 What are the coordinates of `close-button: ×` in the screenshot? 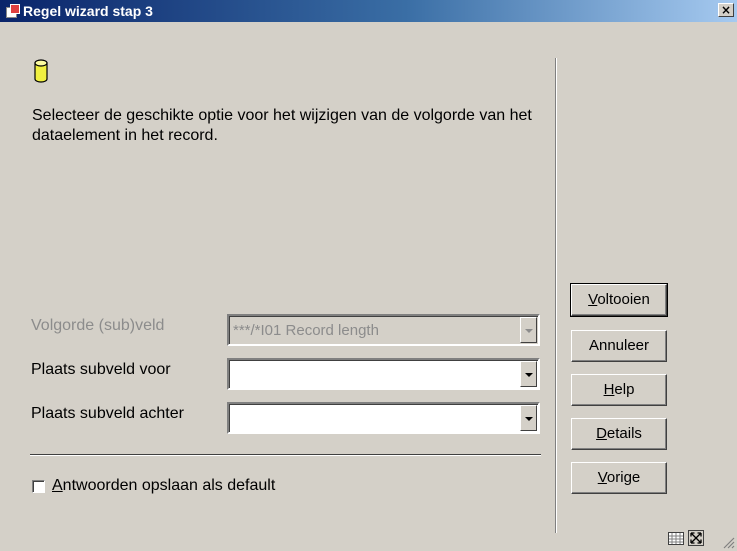 It's located at (726, 10).